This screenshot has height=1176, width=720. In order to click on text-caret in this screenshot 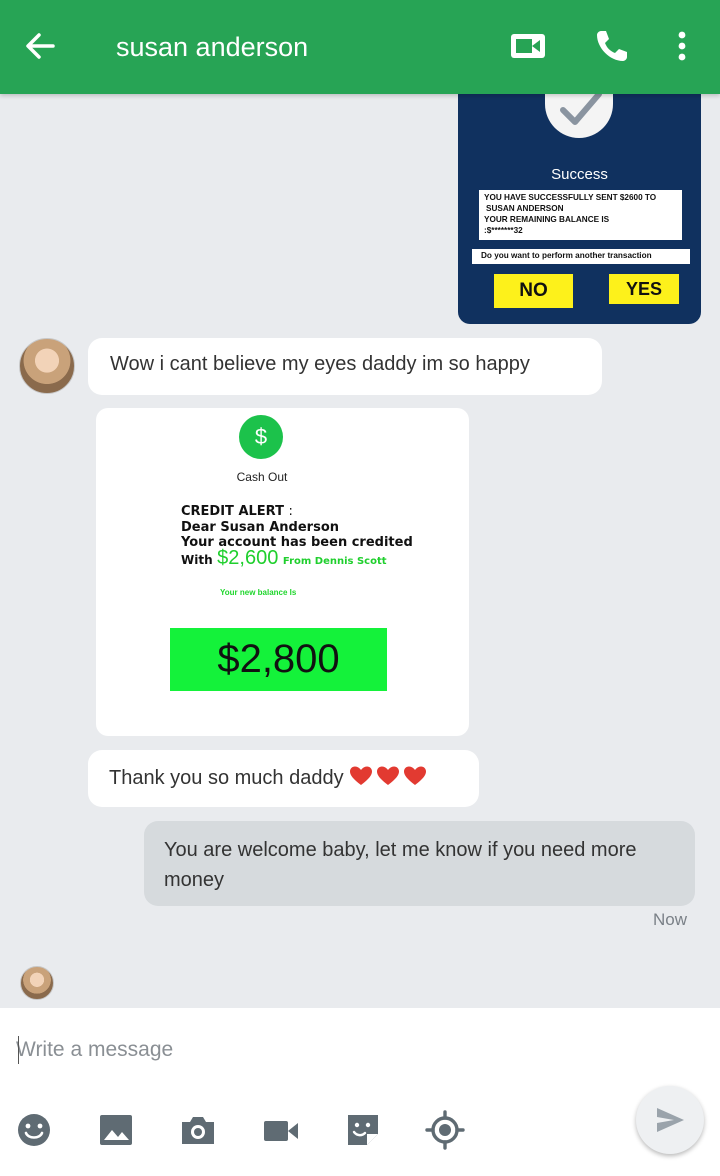, I will do `click(18, 1050)`.